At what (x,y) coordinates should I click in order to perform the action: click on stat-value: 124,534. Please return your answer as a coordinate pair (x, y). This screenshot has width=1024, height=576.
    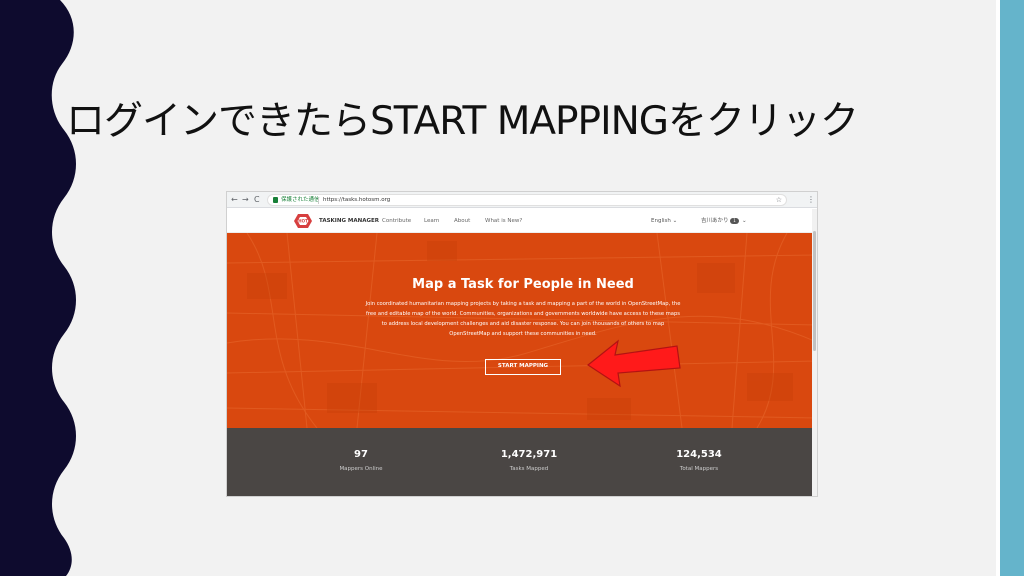
    Looking at the image, I should click on (699, 454).